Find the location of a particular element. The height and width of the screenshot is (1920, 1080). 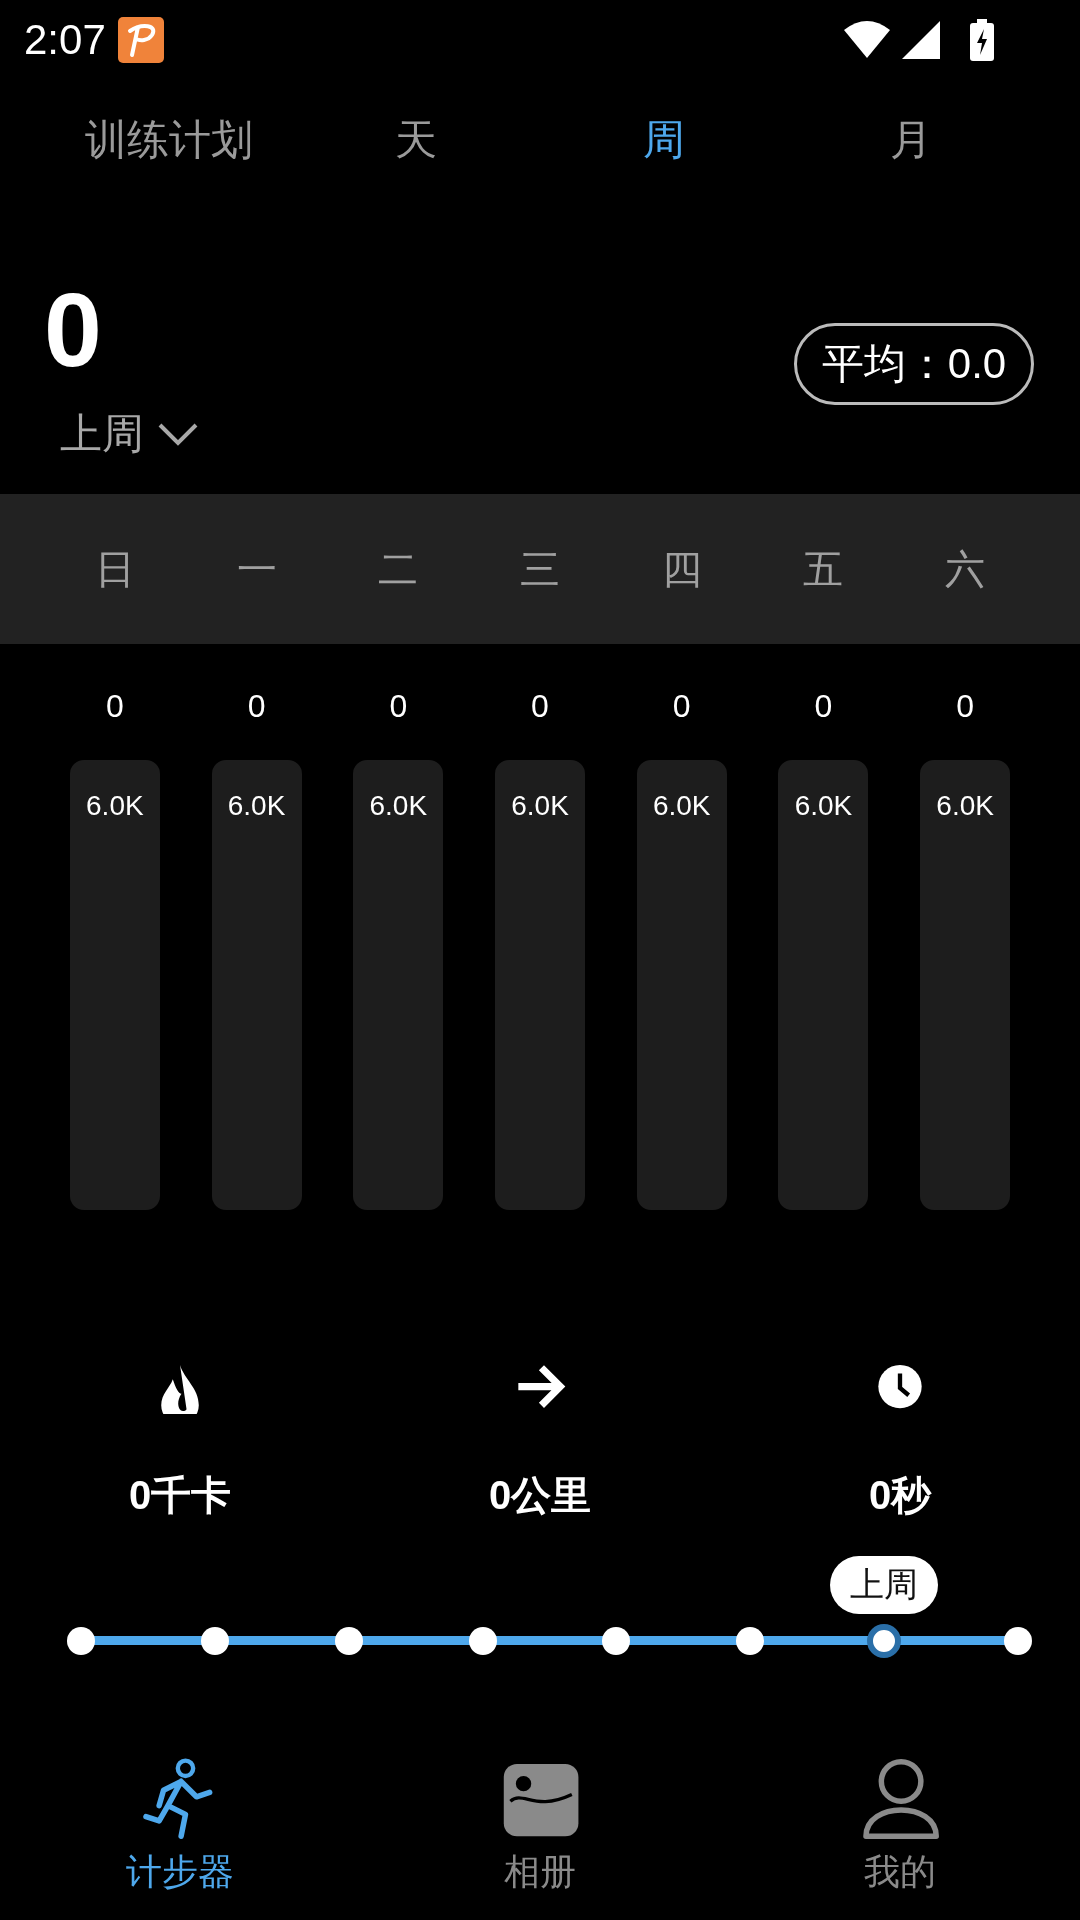

tab: 月 is located at coordinates (911, 140).